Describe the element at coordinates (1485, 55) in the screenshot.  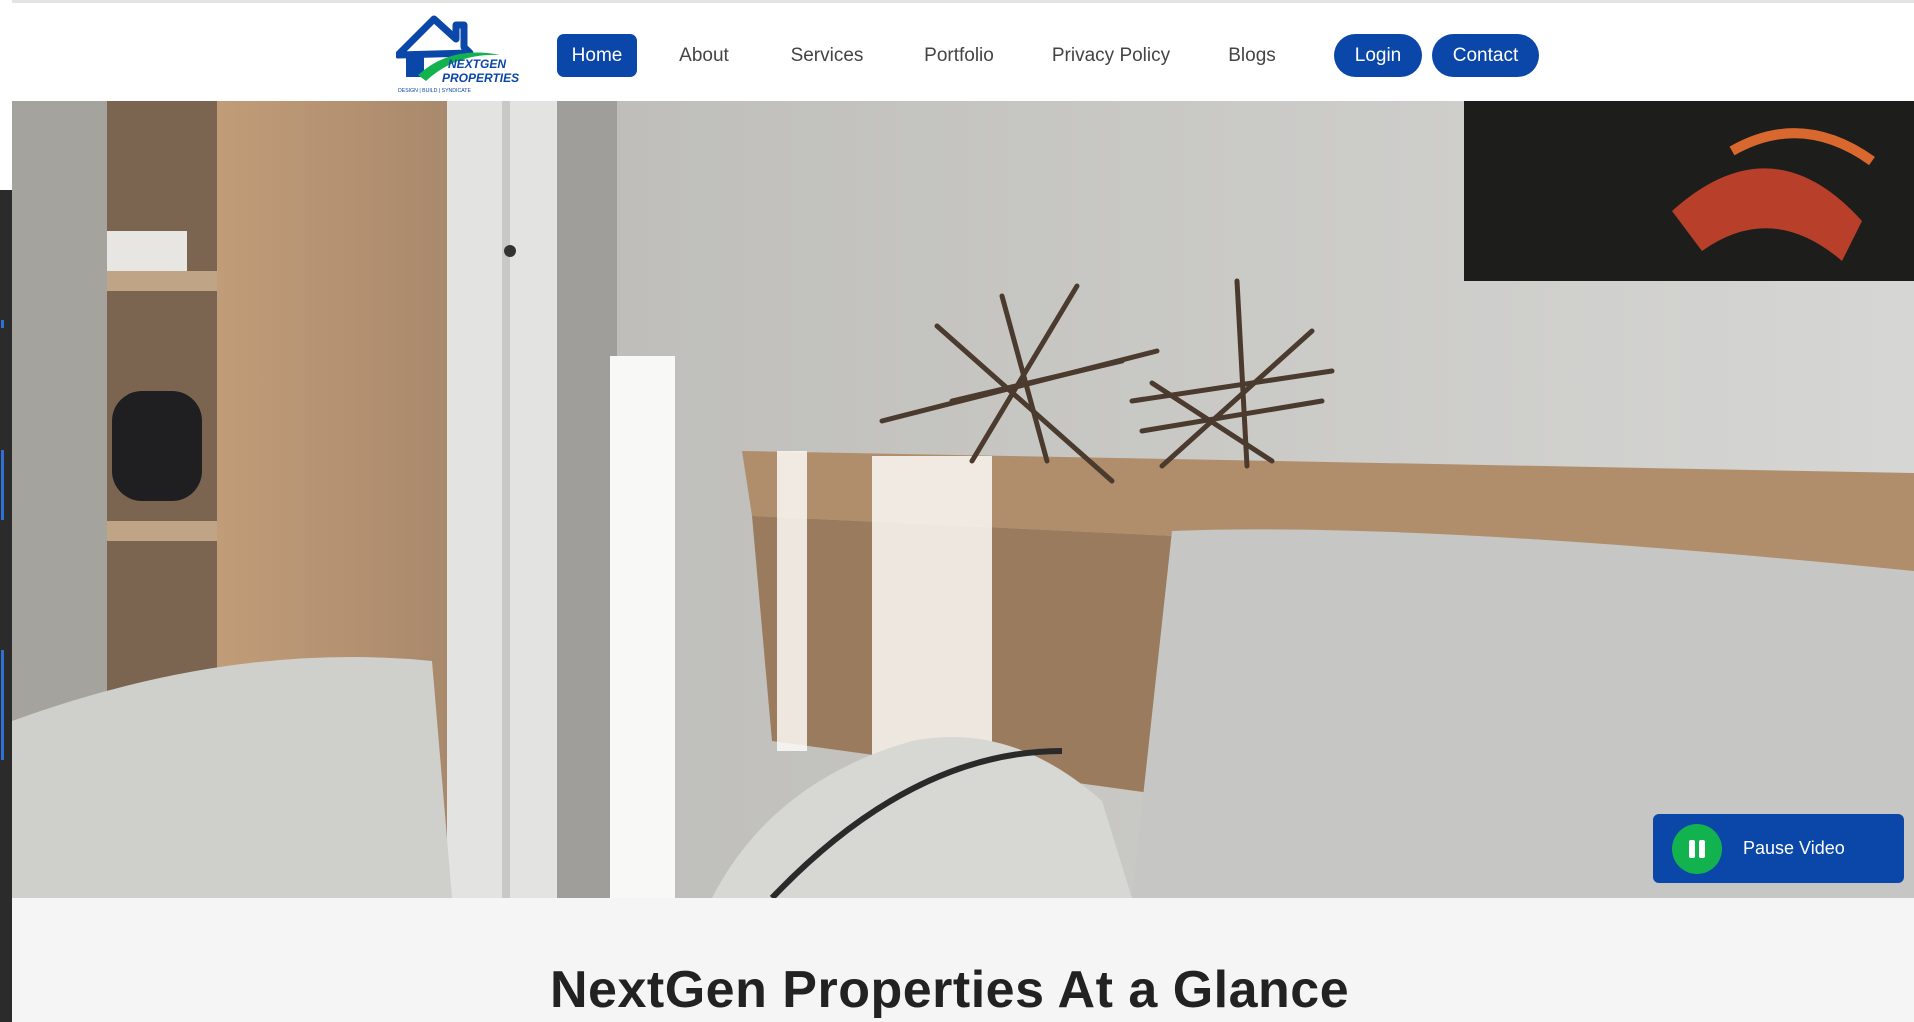
I see `contact-button: Contact` at that location.